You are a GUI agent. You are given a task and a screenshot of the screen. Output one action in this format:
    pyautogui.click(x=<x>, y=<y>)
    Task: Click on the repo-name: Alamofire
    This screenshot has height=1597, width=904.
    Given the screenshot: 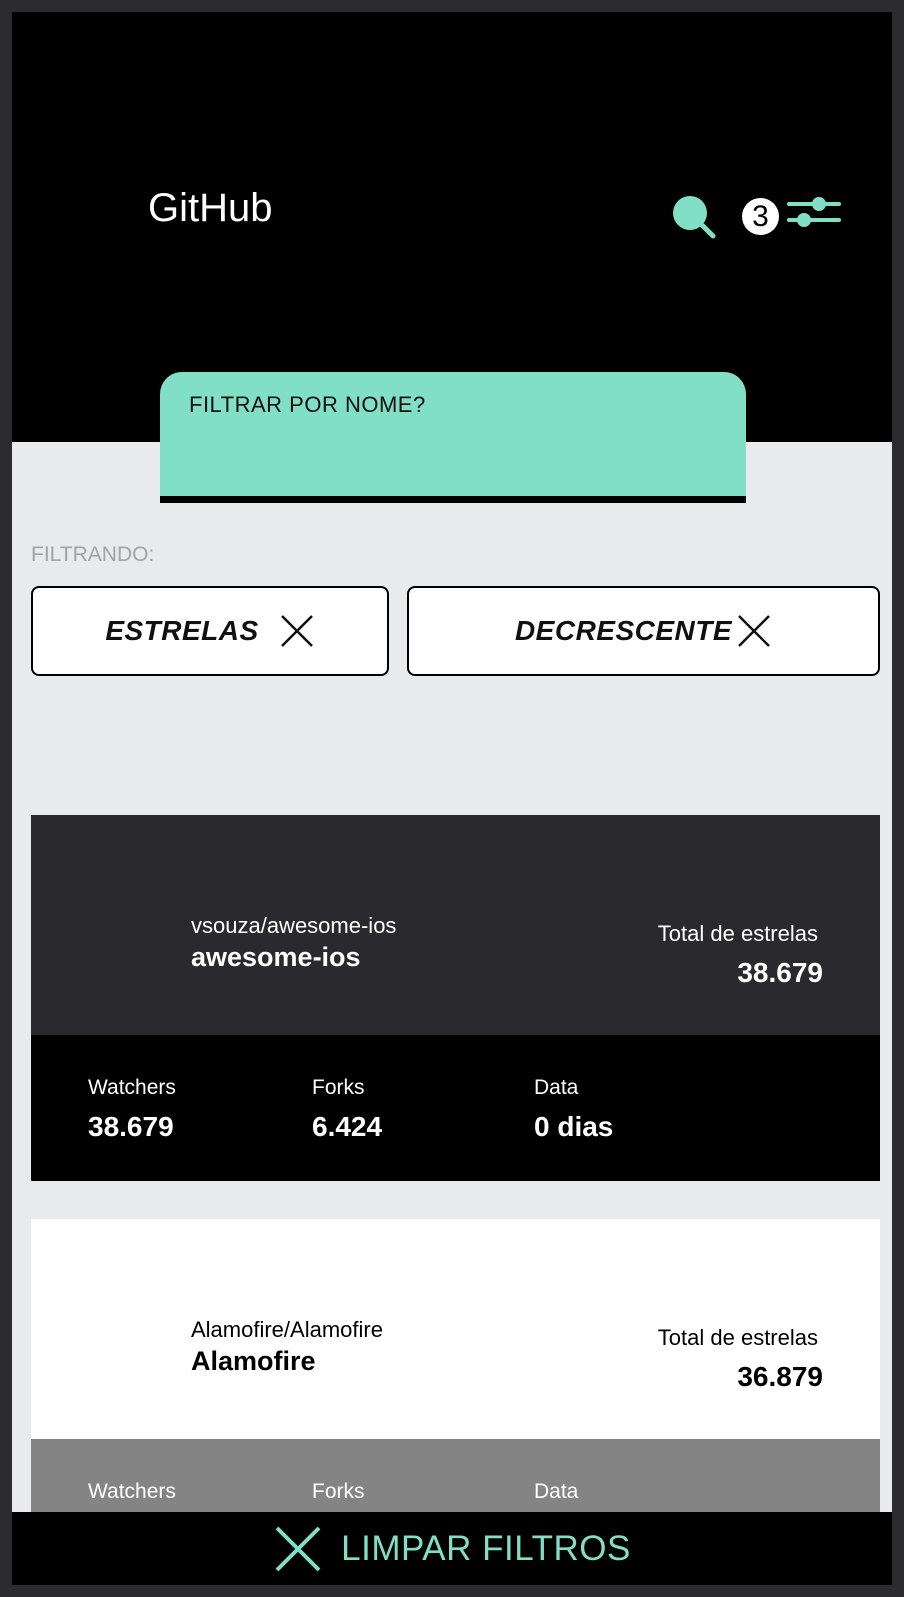 What is the action you would take?
    pyautogui.click(x=253, y=1361)
    